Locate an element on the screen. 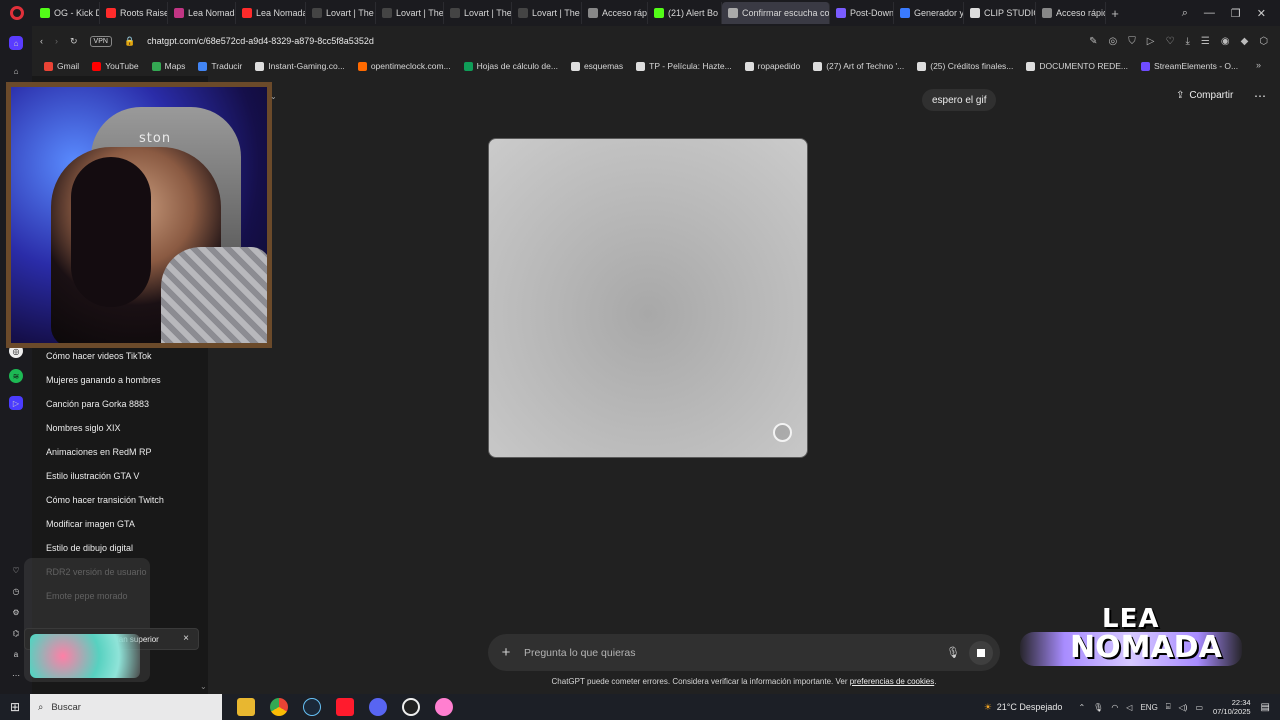  bookmark-item: Traducir is located at coordinates (220, 66).